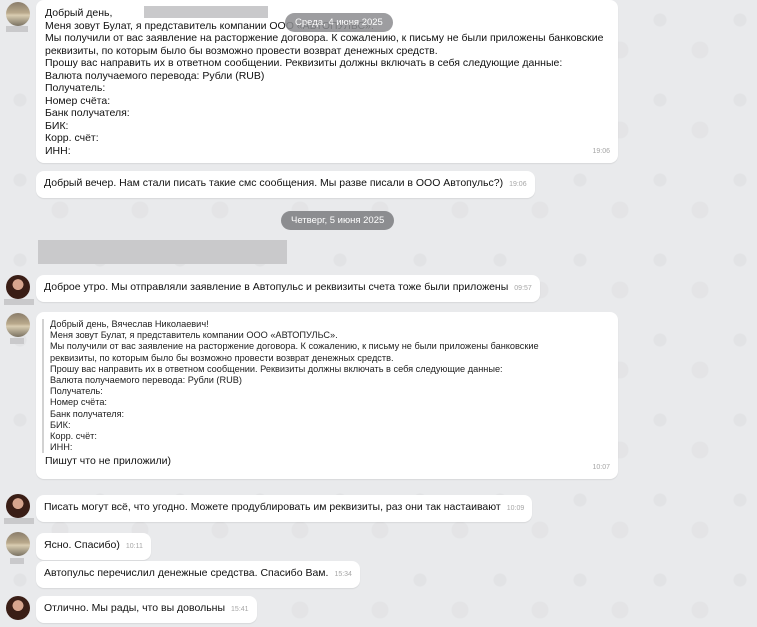 Image resolution: width=757 pixels, height=627 pixels. I want to click on message-bubble-6: Ясно. Спасибо) 10:11, so click(93, 546).